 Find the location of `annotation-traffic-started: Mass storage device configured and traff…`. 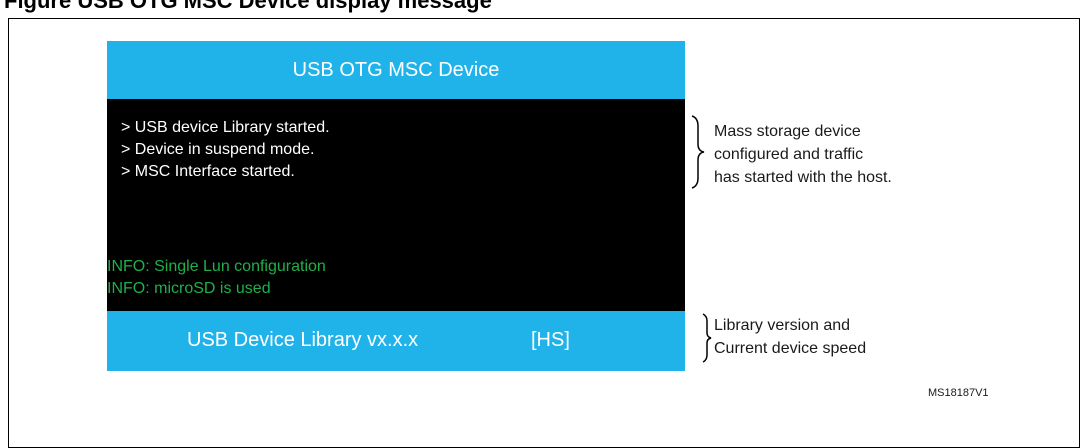

annotation-traffic-started: Mass storage device configured and traff… is located at coordinates (803, 154).